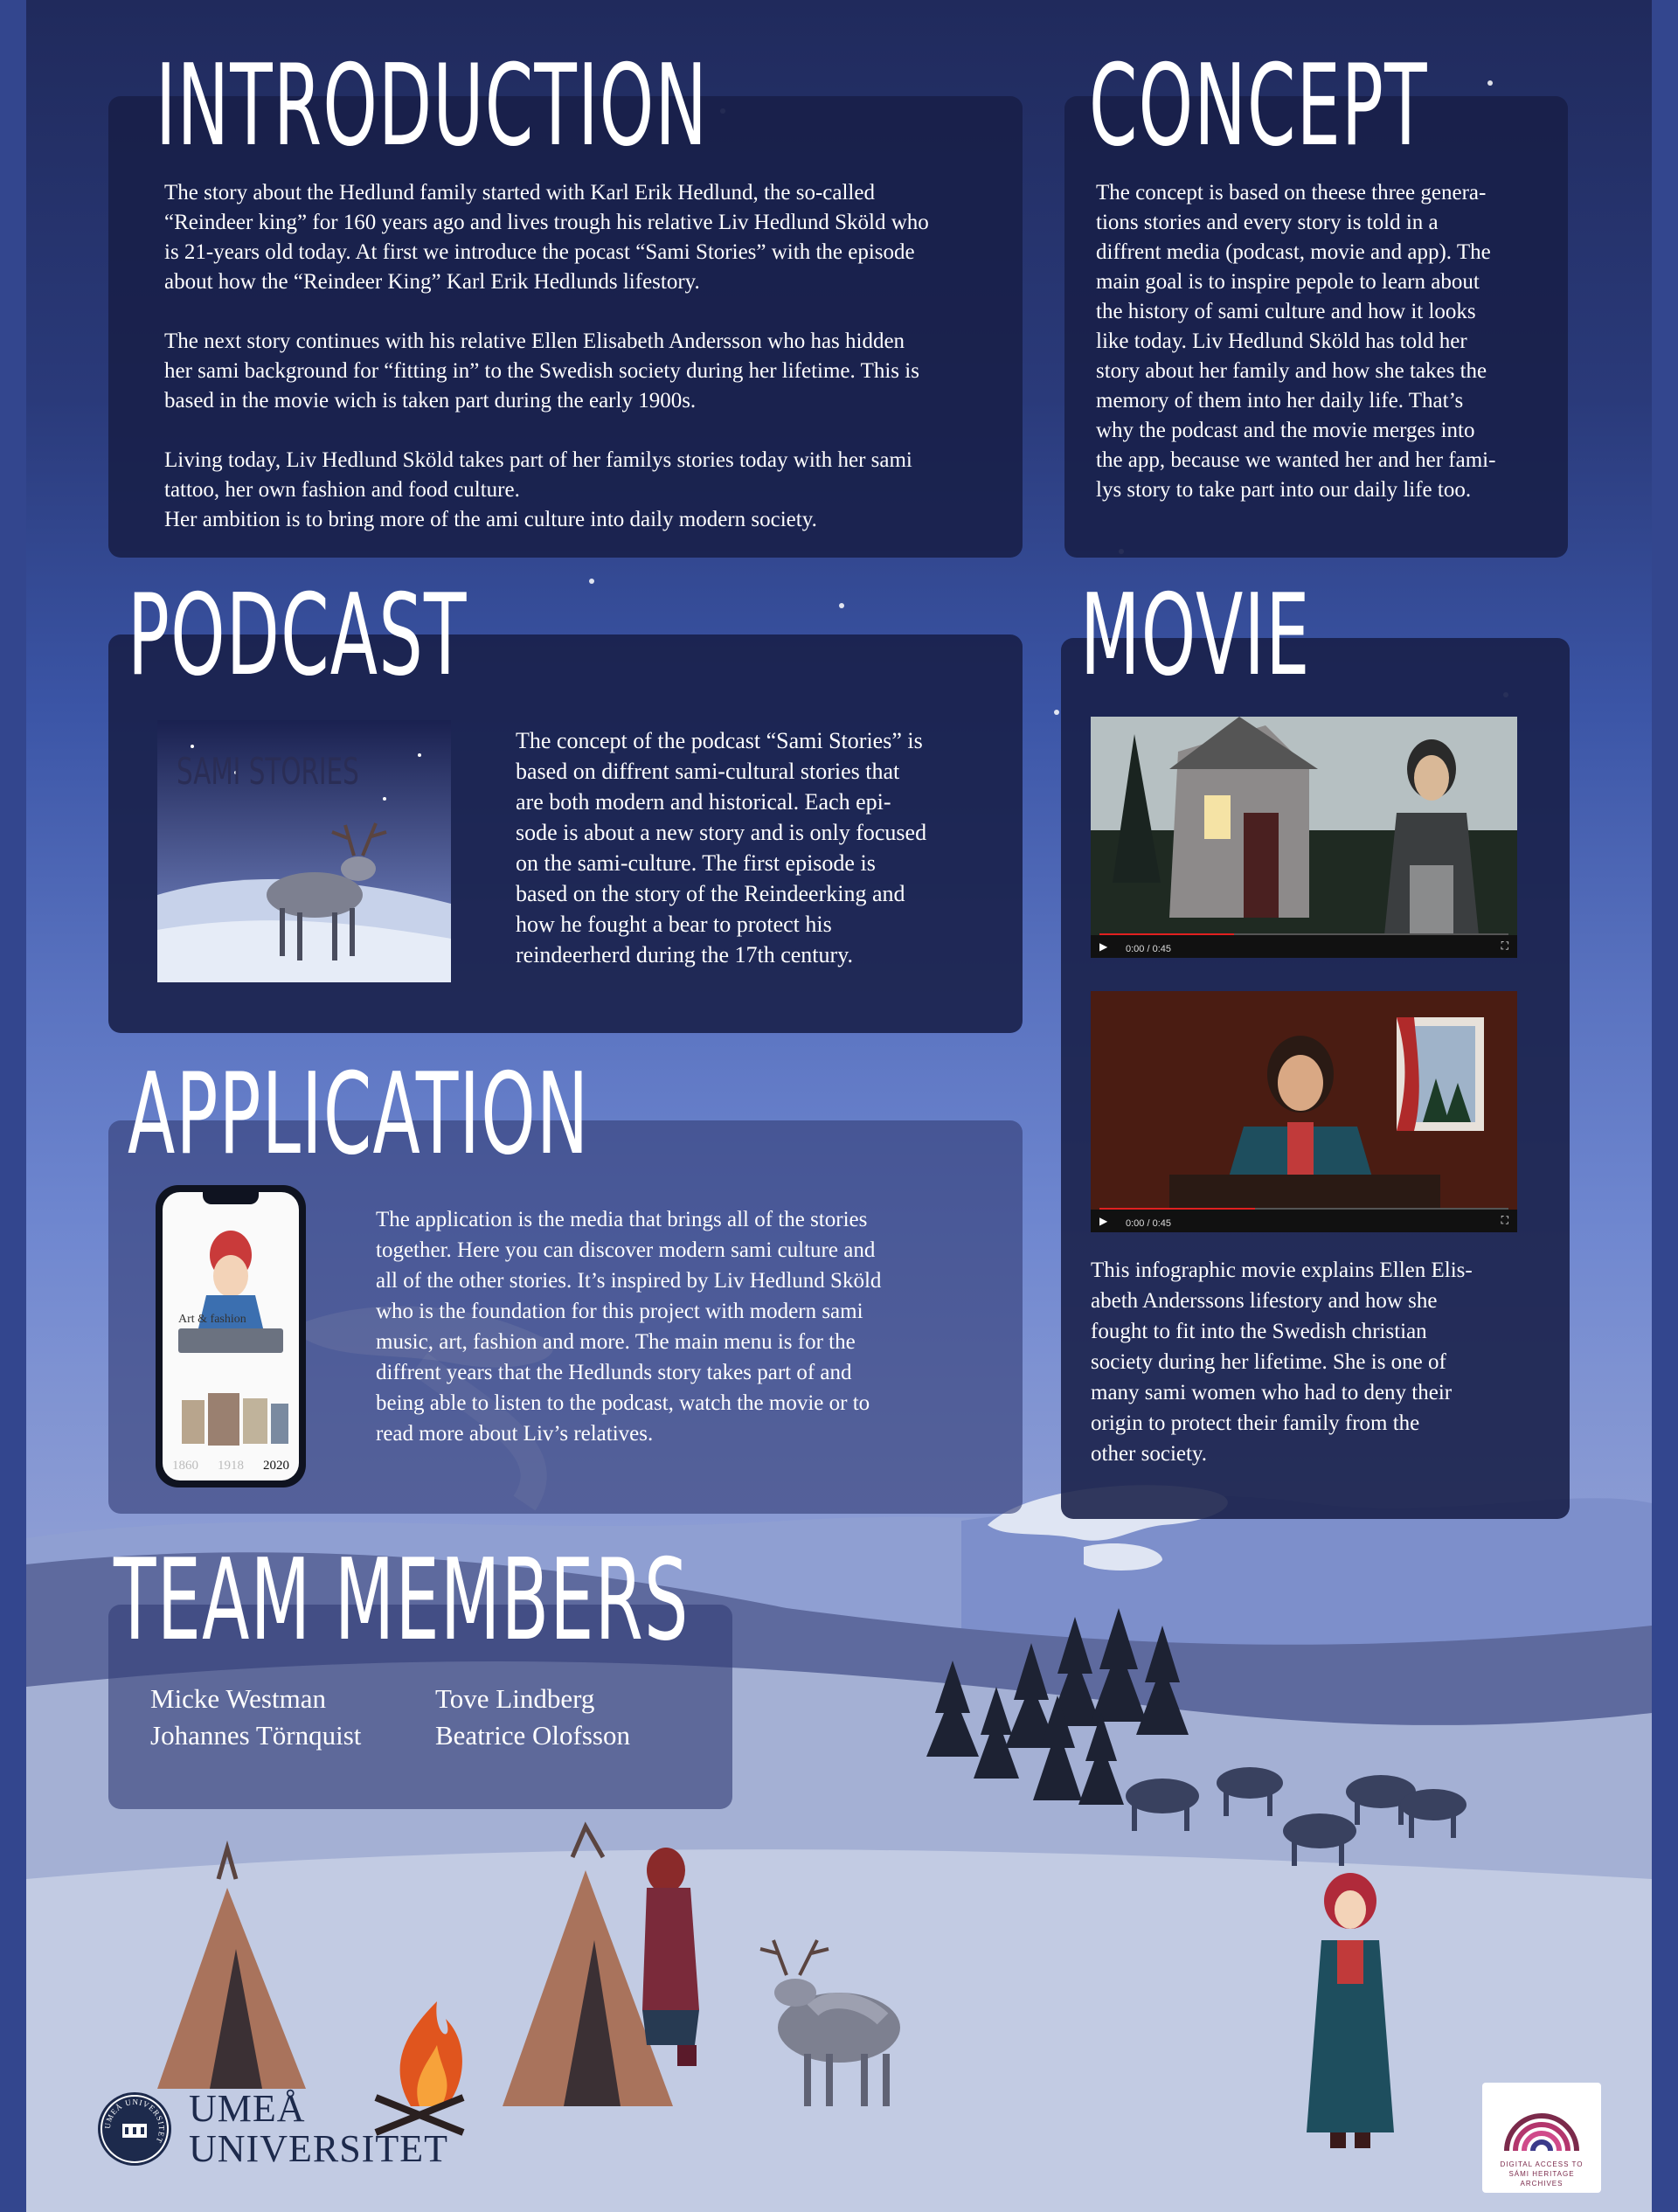 The image size is (1678, 2212). I want to click on movie-video-2-controls: ▶ 0:00 / 0:45 ⛶, so click(1304, 1221).